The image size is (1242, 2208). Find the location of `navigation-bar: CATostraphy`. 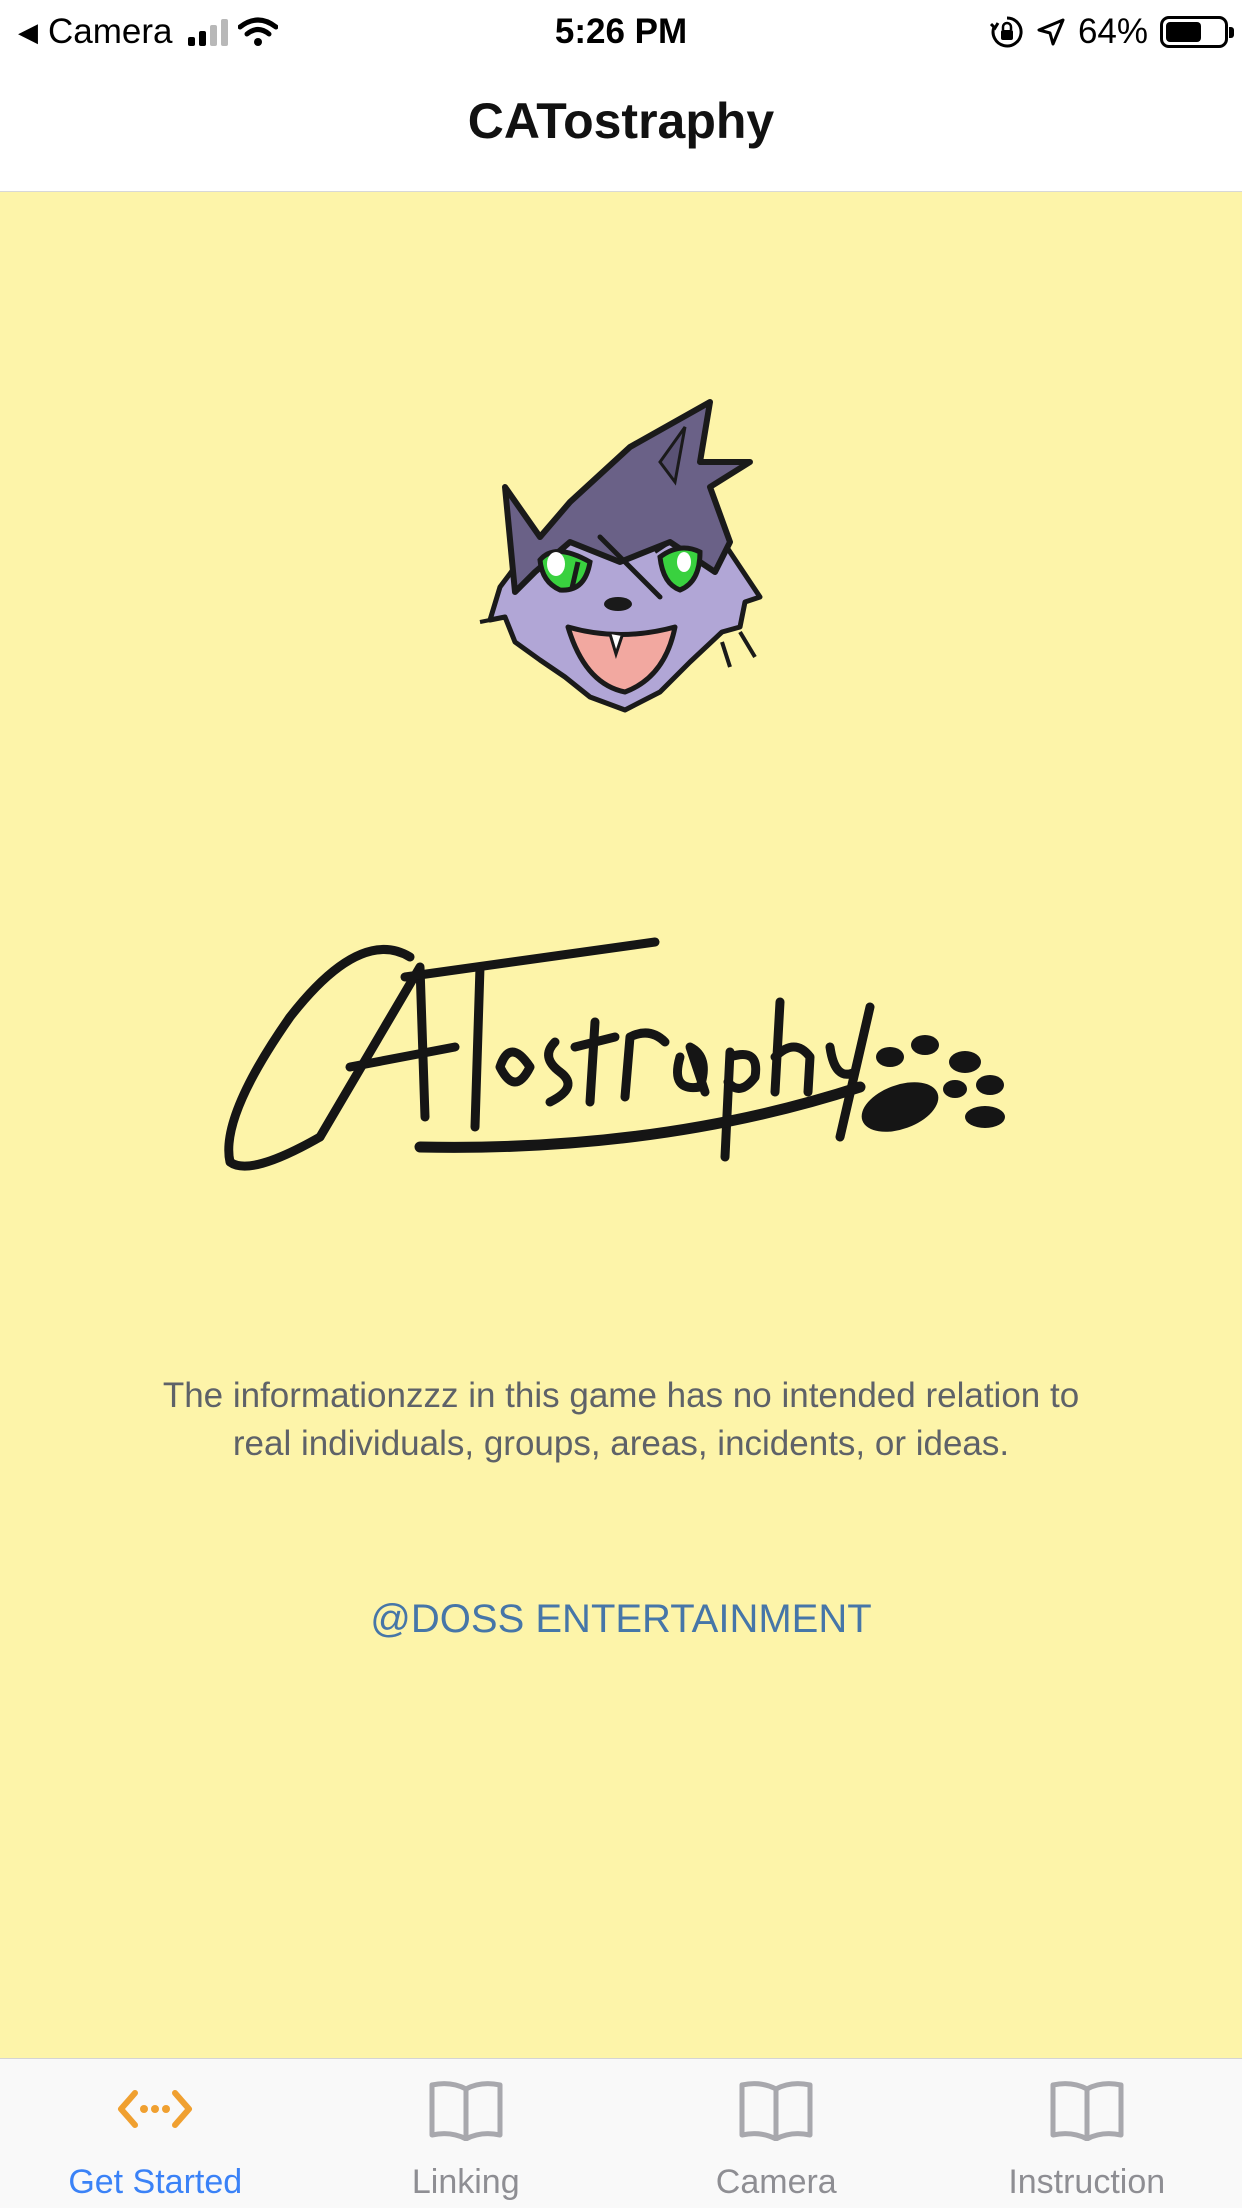

navigation-bar: CATostraphy is located at coordinates (621, 127).